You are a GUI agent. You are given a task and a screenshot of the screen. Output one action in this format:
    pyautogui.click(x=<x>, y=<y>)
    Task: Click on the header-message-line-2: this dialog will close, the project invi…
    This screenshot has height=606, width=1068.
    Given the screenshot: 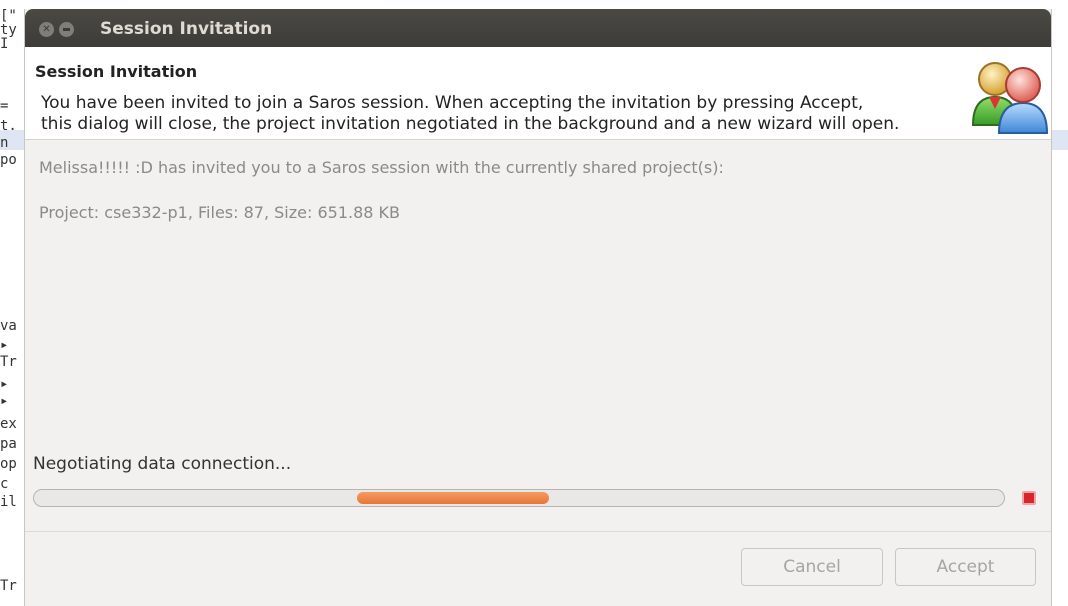 What is the action you would take?
    pyautogui.click(x=470, y=124)
    